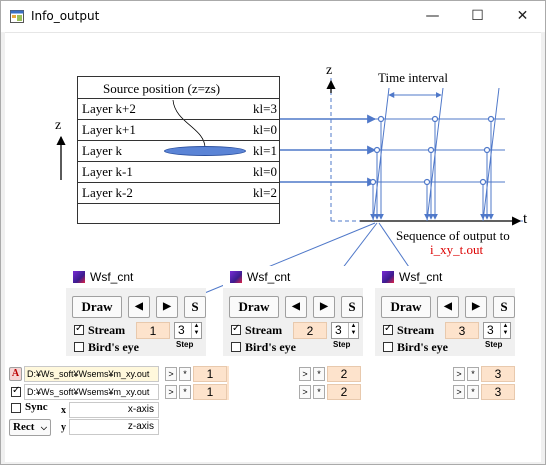 The width and height of the screenshot is (546, 465). I want to click on sync-label: Sync, so click(36, 407).